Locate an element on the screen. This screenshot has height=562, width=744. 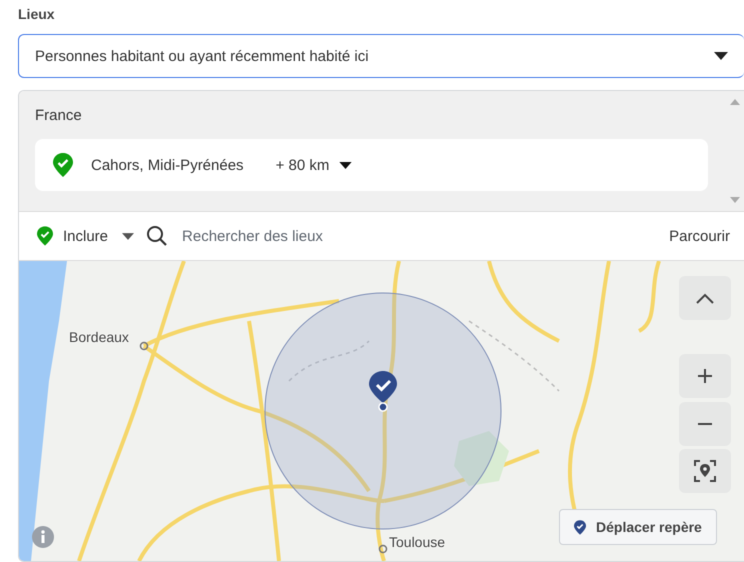
search-field: Rechercher des lieux is located at coordinates (419, 236).